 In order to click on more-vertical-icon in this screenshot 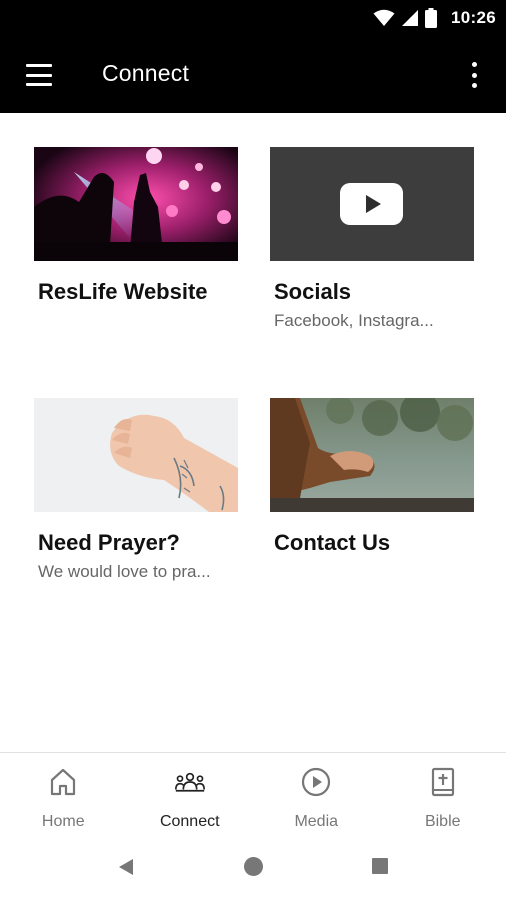, I will do `click(474, 75)`.